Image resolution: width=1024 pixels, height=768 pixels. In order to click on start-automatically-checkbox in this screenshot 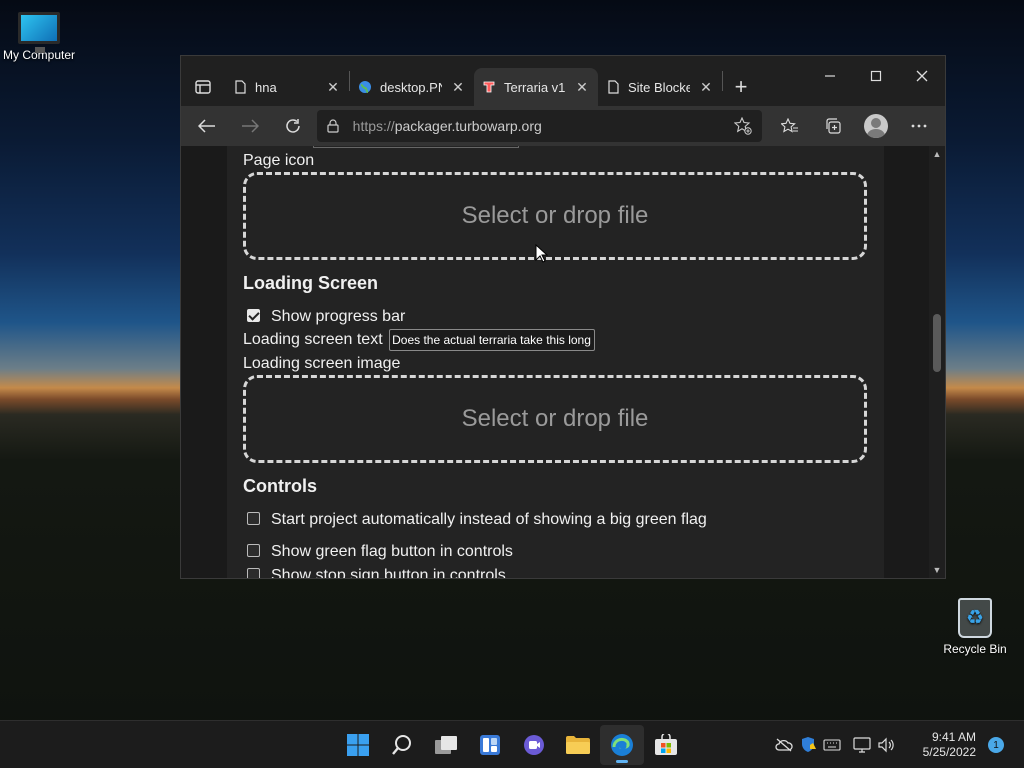, I will do `click(253, 518)`.